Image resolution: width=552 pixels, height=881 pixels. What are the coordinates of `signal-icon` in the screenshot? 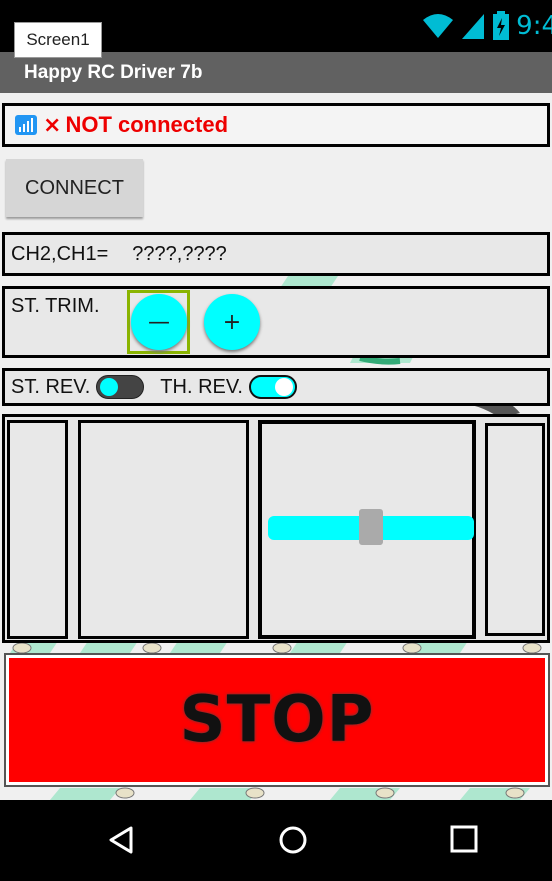 It's located at (473, 26).